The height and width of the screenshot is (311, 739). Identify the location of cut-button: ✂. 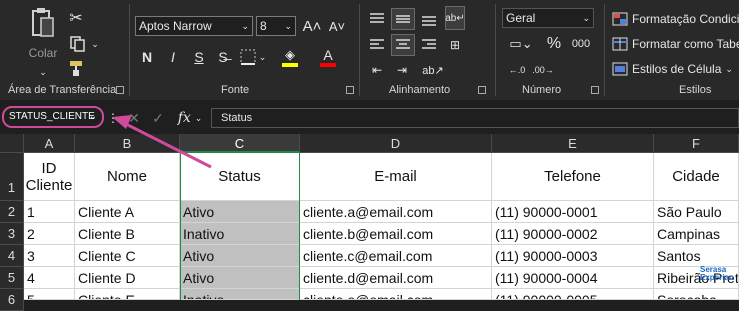
(76, 18).